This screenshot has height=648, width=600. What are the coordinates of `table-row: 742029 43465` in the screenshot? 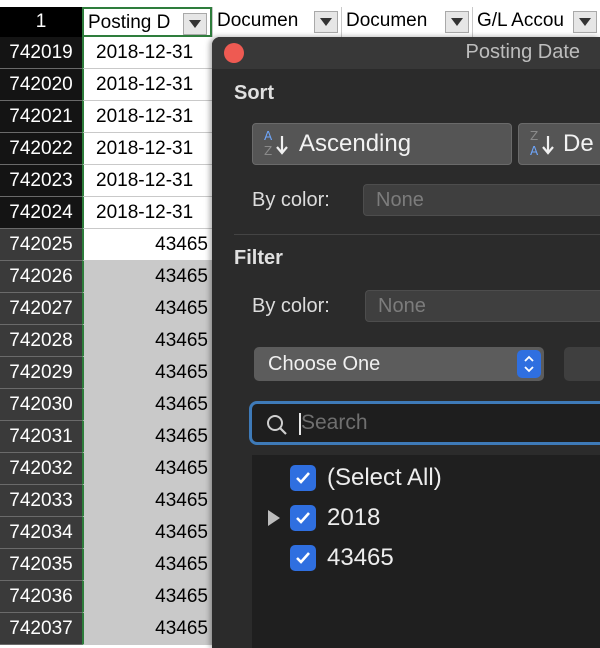 It's located at (106, 373).